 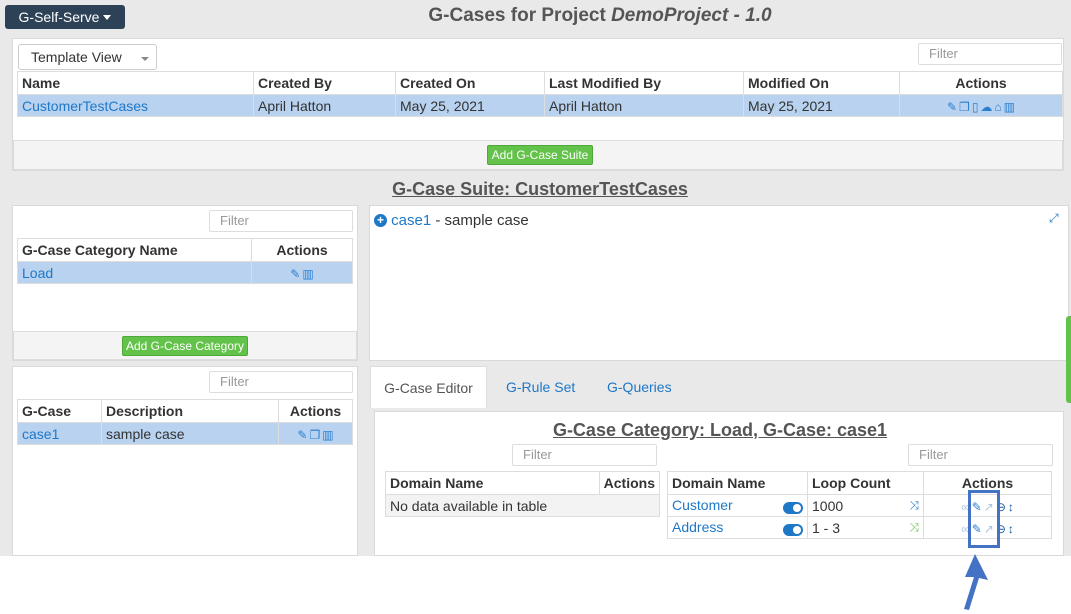 I want to click on view-select: Template View, so click(x=87, y=57).